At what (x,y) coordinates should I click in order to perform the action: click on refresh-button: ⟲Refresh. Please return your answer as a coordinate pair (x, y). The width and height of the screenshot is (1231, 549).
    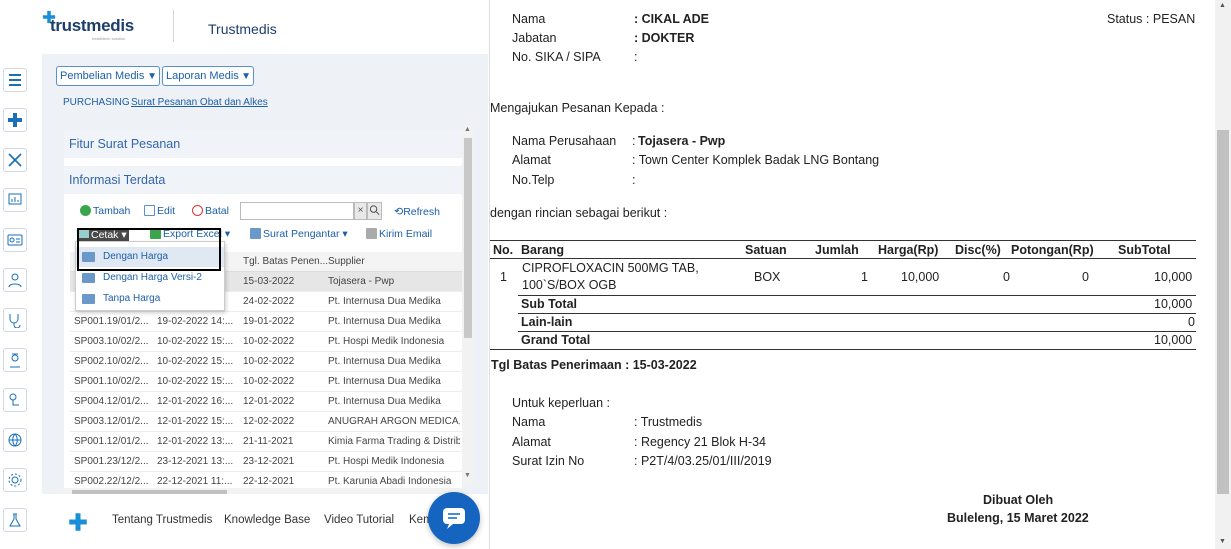
    Looking at the image, I should click on (417, 211).